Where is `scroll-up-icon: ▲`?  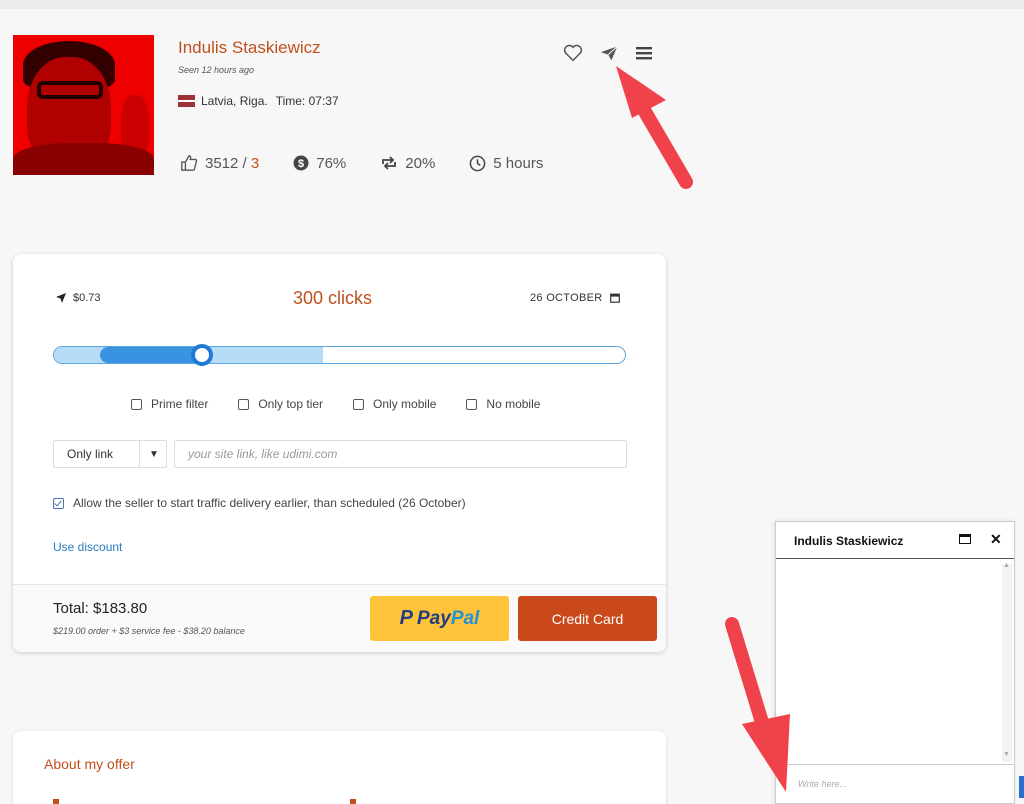
scroll-up-icon: ▲ is located at coordinates (1006, 565).